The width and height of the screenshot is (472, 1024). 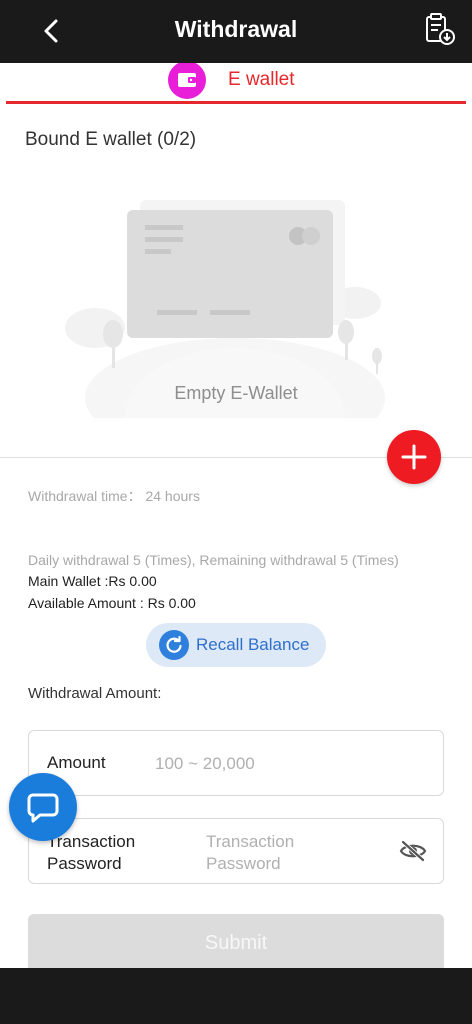 I want to click on plus-icon, so click(x=414, y=457).